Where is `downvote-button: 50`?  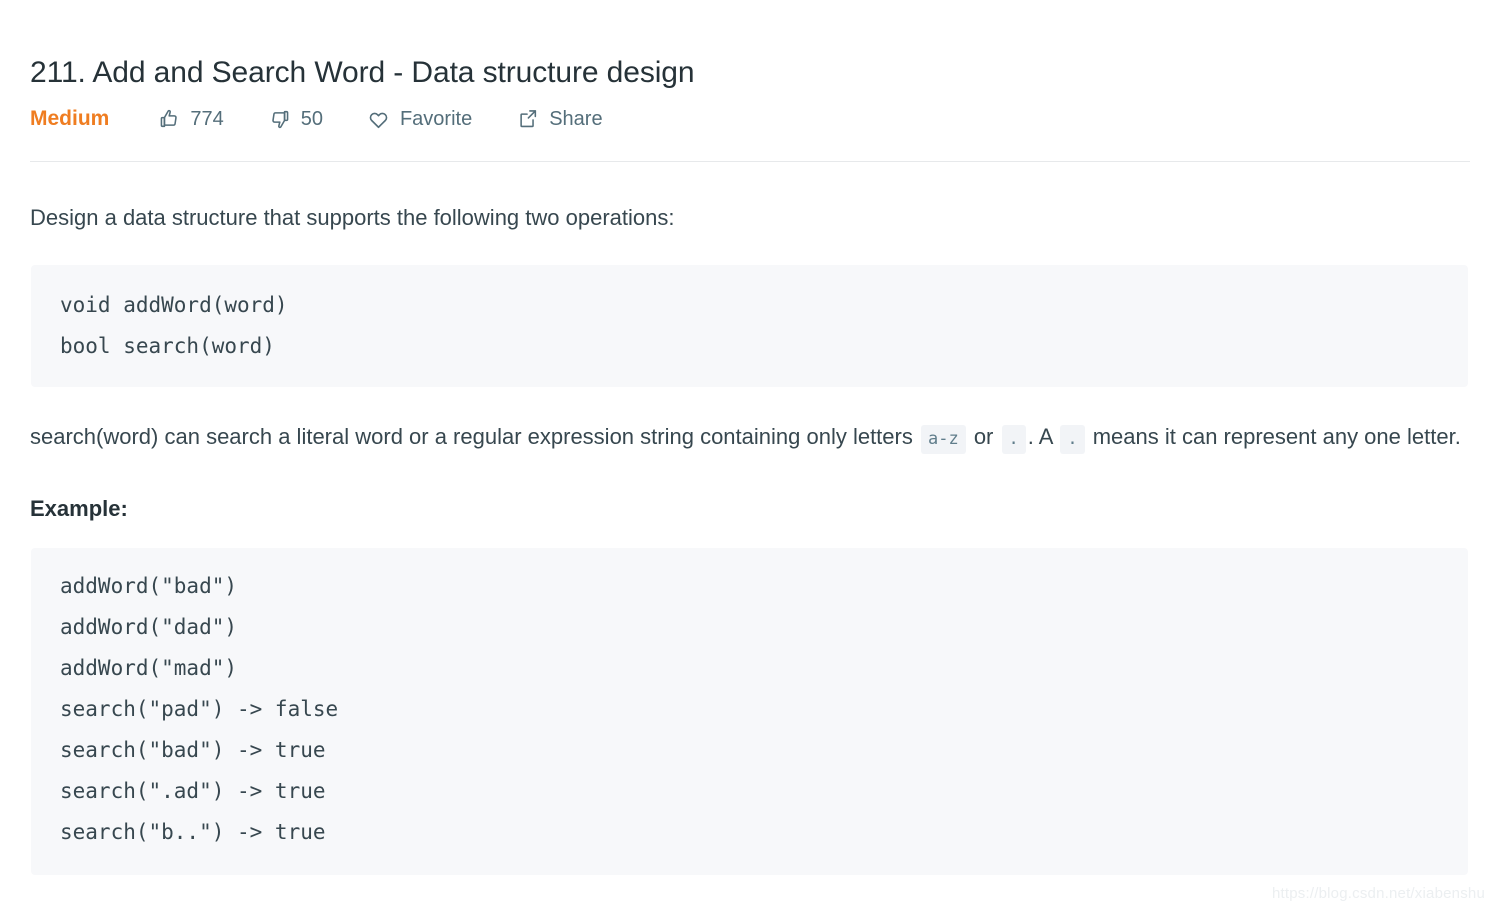 downvote-button: 50 is located at coordinates (295, 119).